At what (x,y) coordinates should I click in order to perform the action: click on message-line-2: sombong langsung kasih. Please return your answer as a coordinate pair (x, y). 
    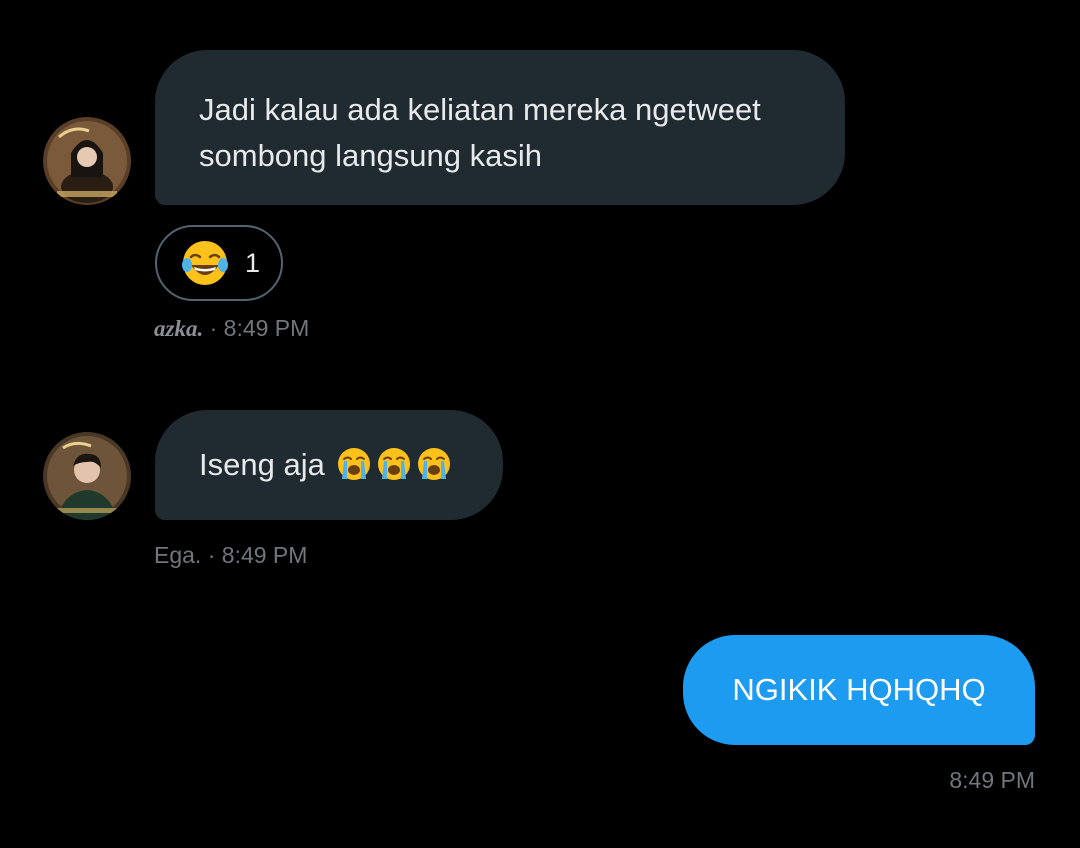
    Looking at the image, I should click on (370, 155).